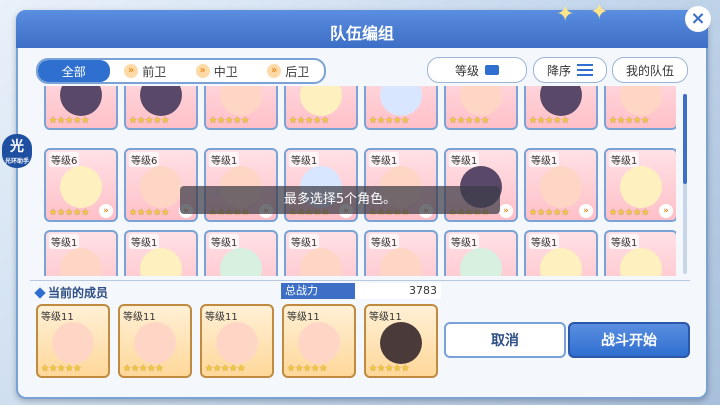  I want to click on tab-middle: » 中卫, so click(217, 71).